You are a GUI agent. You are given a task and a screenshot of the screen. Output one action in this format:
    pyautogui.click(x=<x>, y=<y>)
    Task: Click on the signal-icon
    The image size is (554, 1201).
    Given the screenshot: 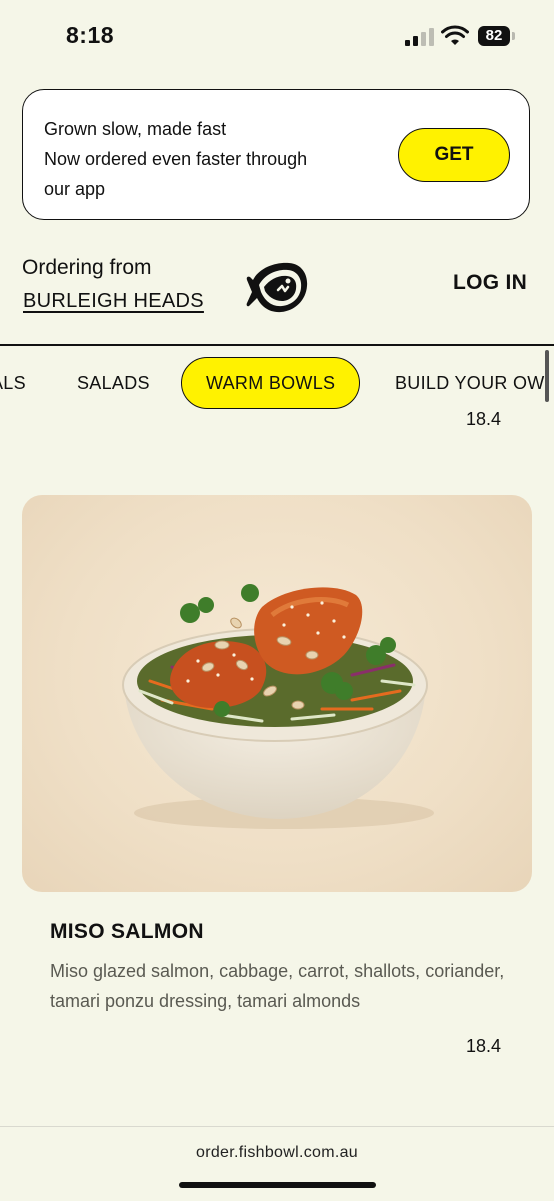 What is the action you would take?
    pyautogui.click(x=420, y=37)
    